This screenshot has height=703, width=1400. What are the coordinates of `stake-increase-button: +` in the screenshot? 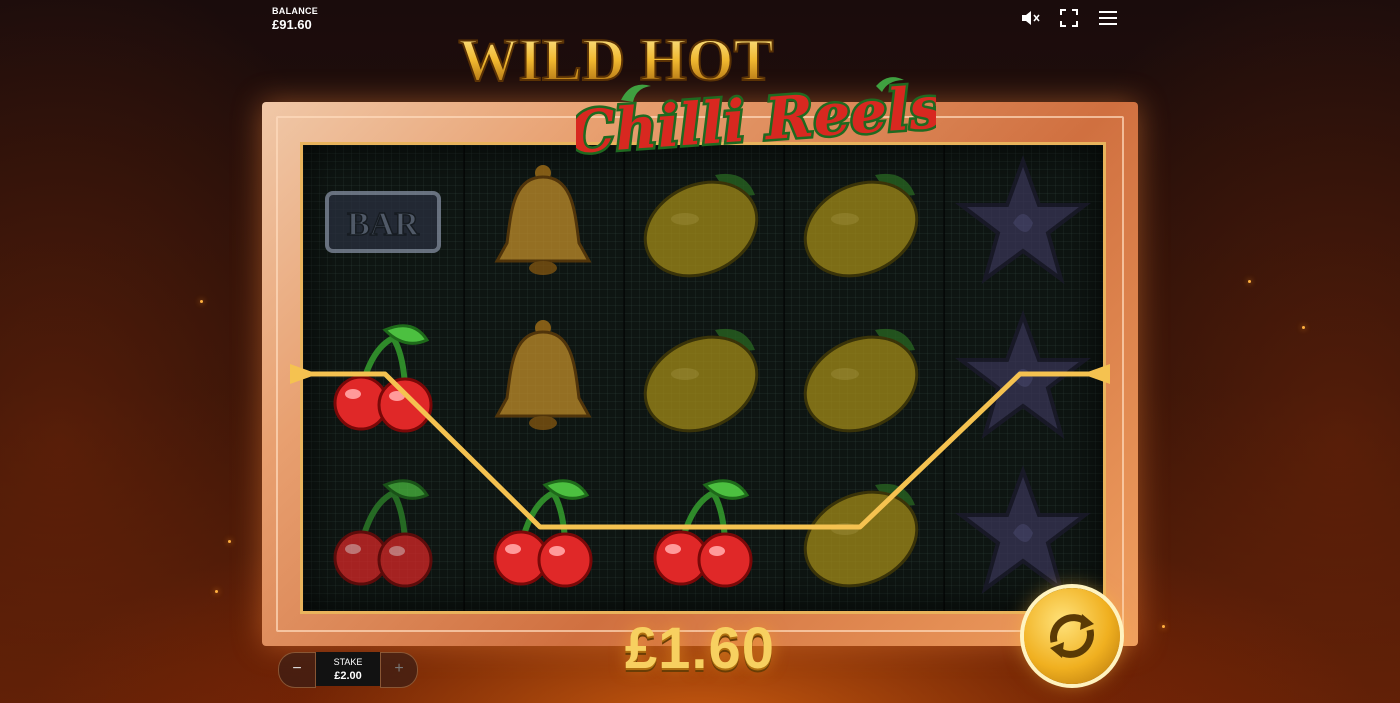 It's located at (399, 670).